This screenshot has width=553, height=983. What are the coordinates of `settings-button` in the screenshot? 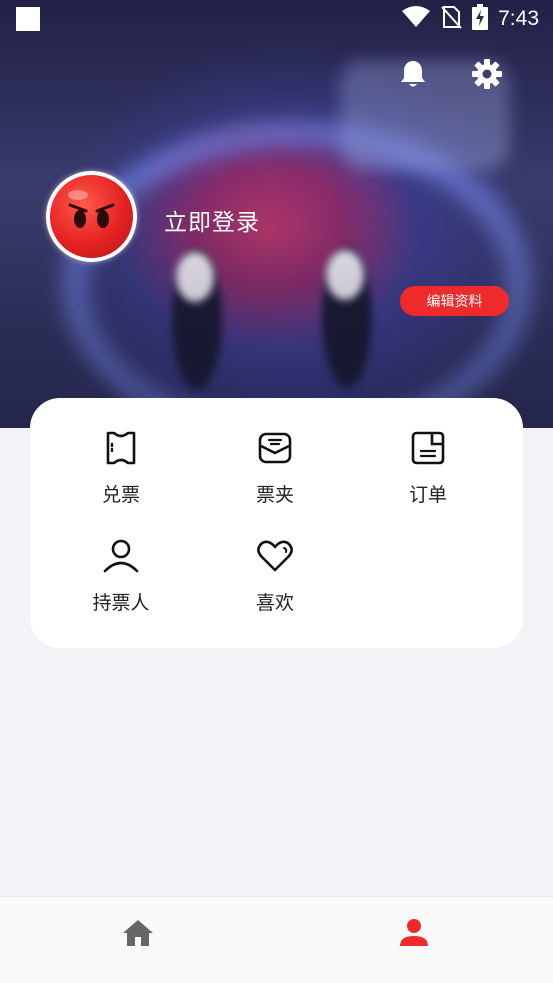 It's located at (487, 76).